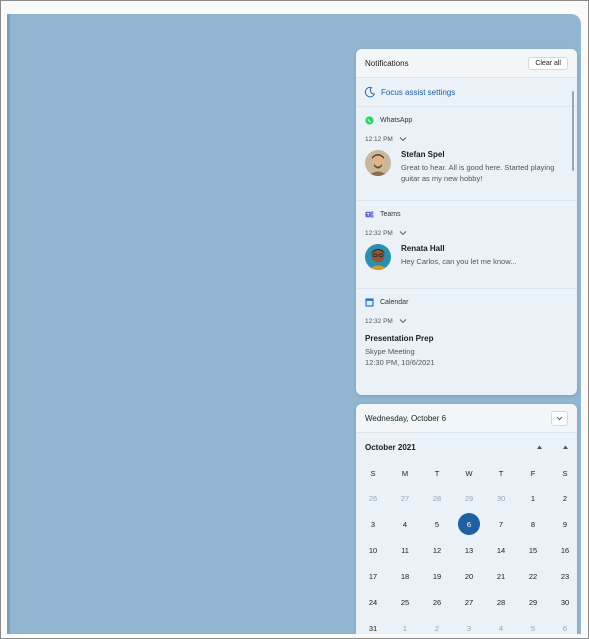 This screenshot has height=639, width=589. What do you see at coordinates (390, 214) in the screenshot?
I see `app-name: Teams` at bounding box center [390, 214].